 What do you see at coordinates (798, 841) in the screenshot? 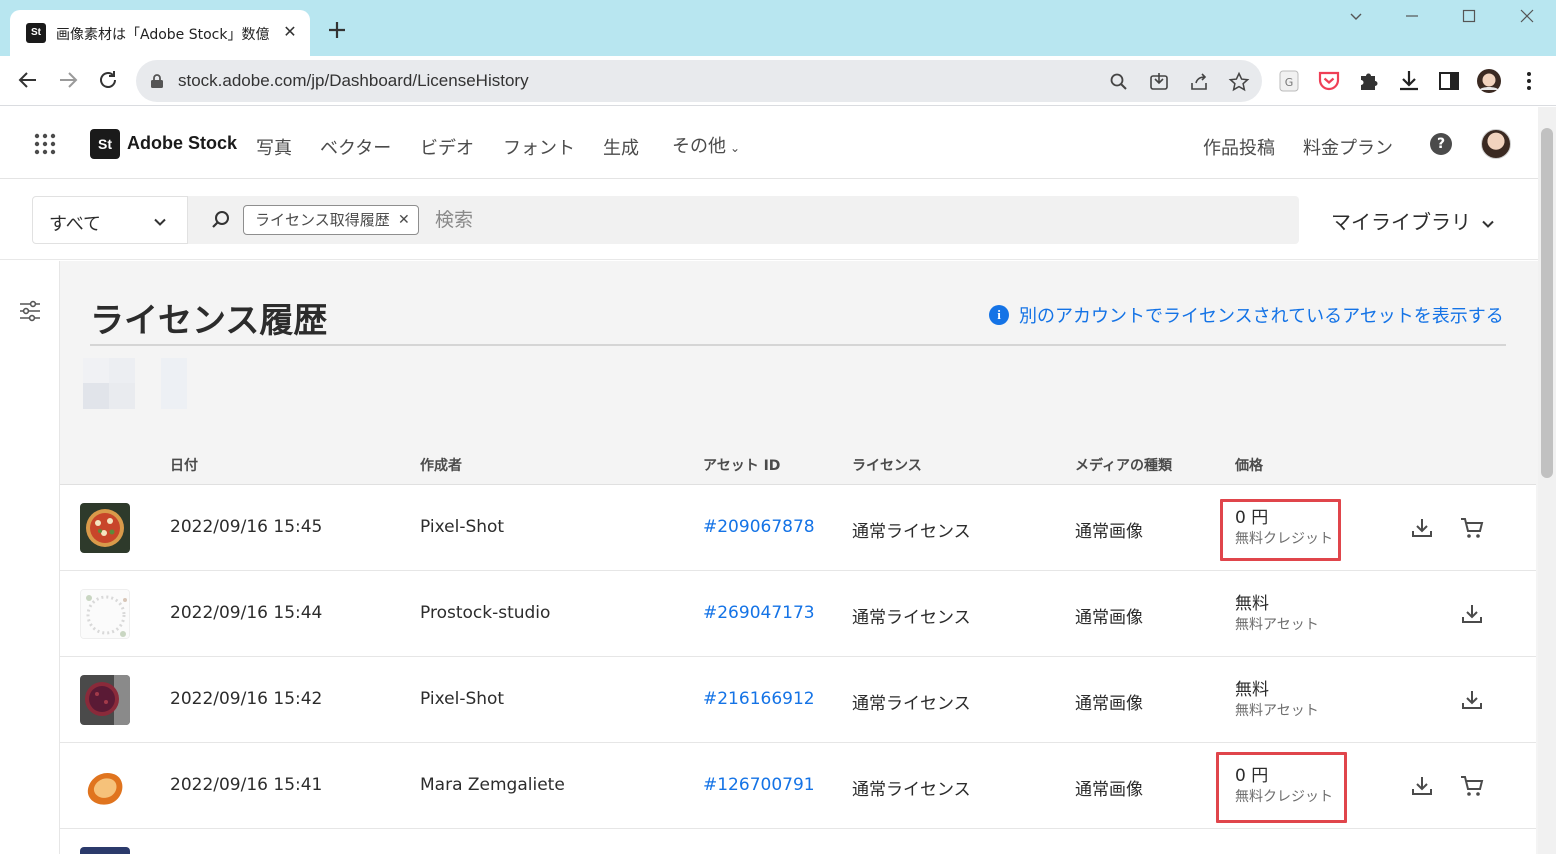
I see `table-row` at bounding box center [798, 841].